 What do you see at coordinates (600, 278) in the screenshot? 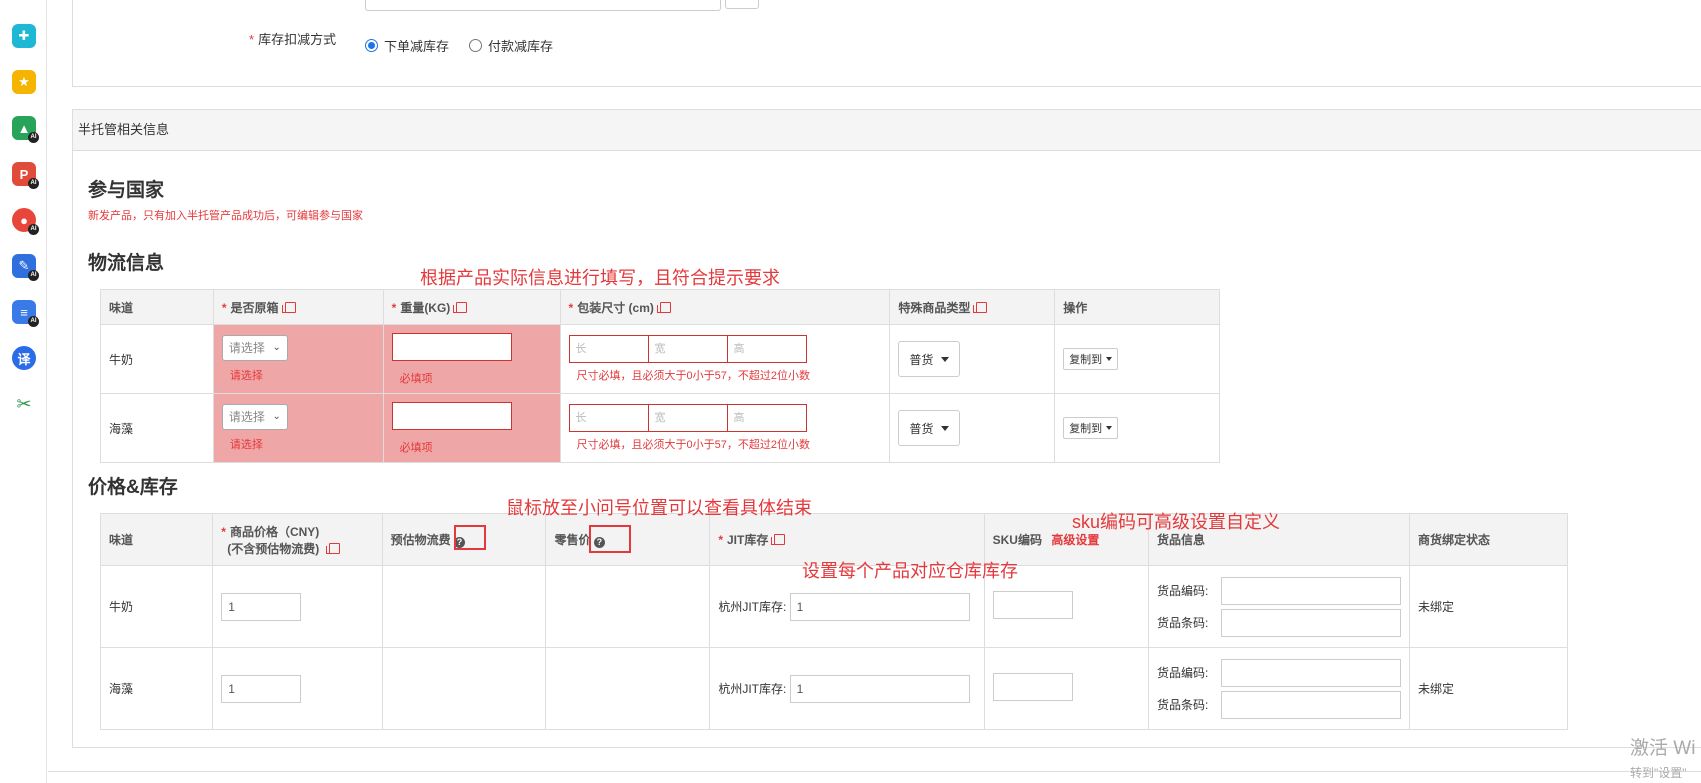
I see `annotation-fill-hint: 根据产品实际信息进行填写，且符合提示要求` at bounding box center [600, 278].